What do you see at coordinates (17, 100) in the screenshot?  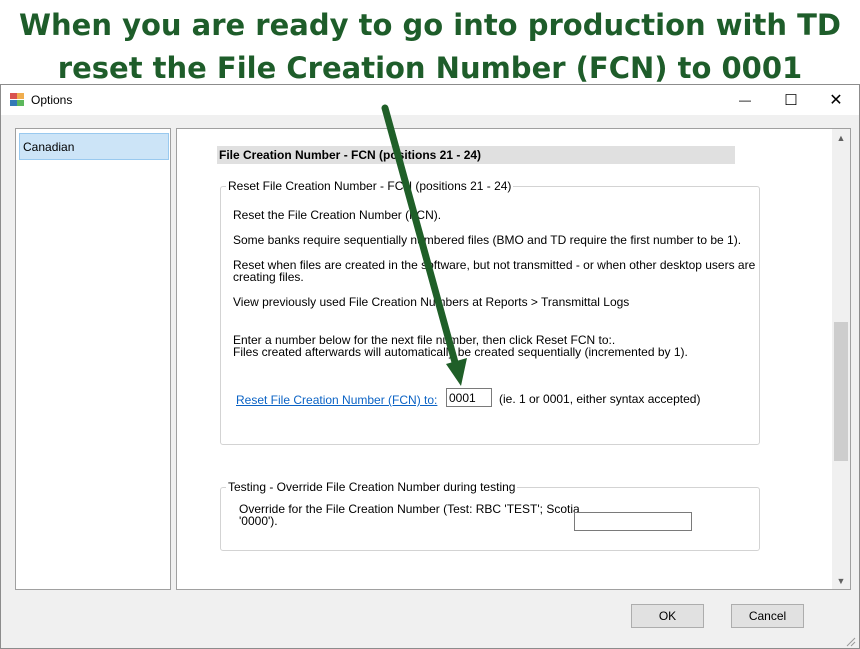 I see `app-icon` at bounding box center [17, 100].